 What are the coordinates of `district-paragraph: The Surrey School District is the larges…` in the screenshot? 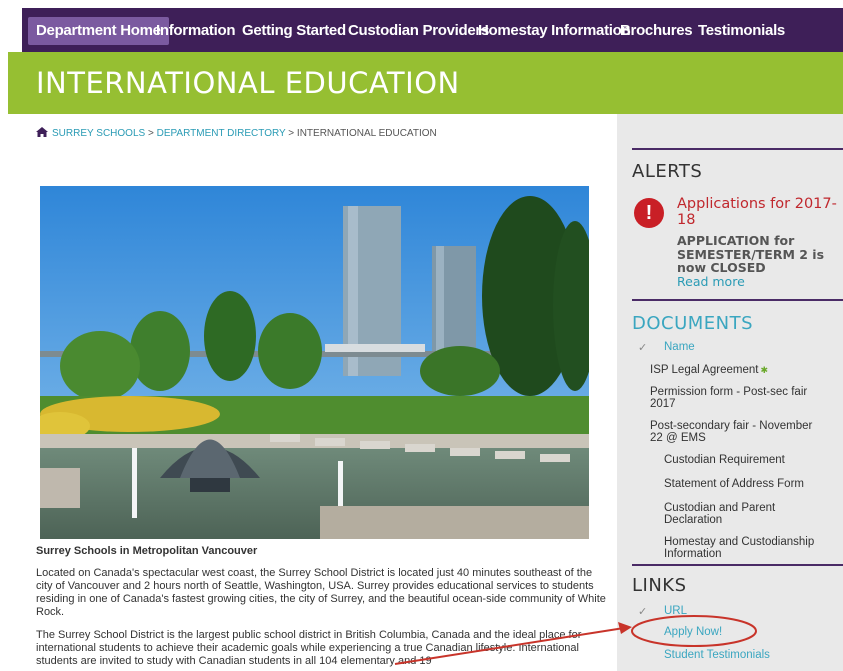 It's located at (309, 648).